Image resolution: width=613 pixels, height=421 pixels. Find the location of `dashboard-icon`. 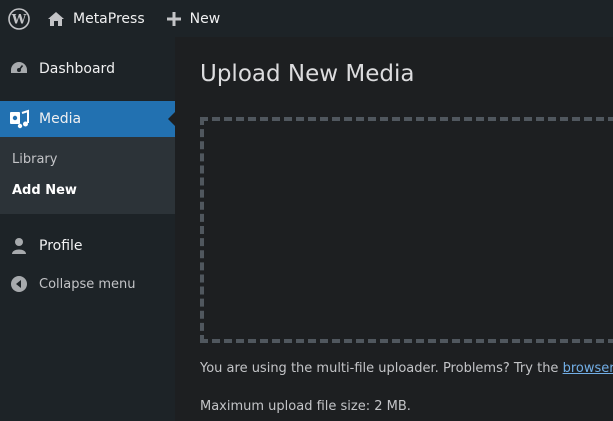

dashboard-icon is located at coordinates (19, 69).